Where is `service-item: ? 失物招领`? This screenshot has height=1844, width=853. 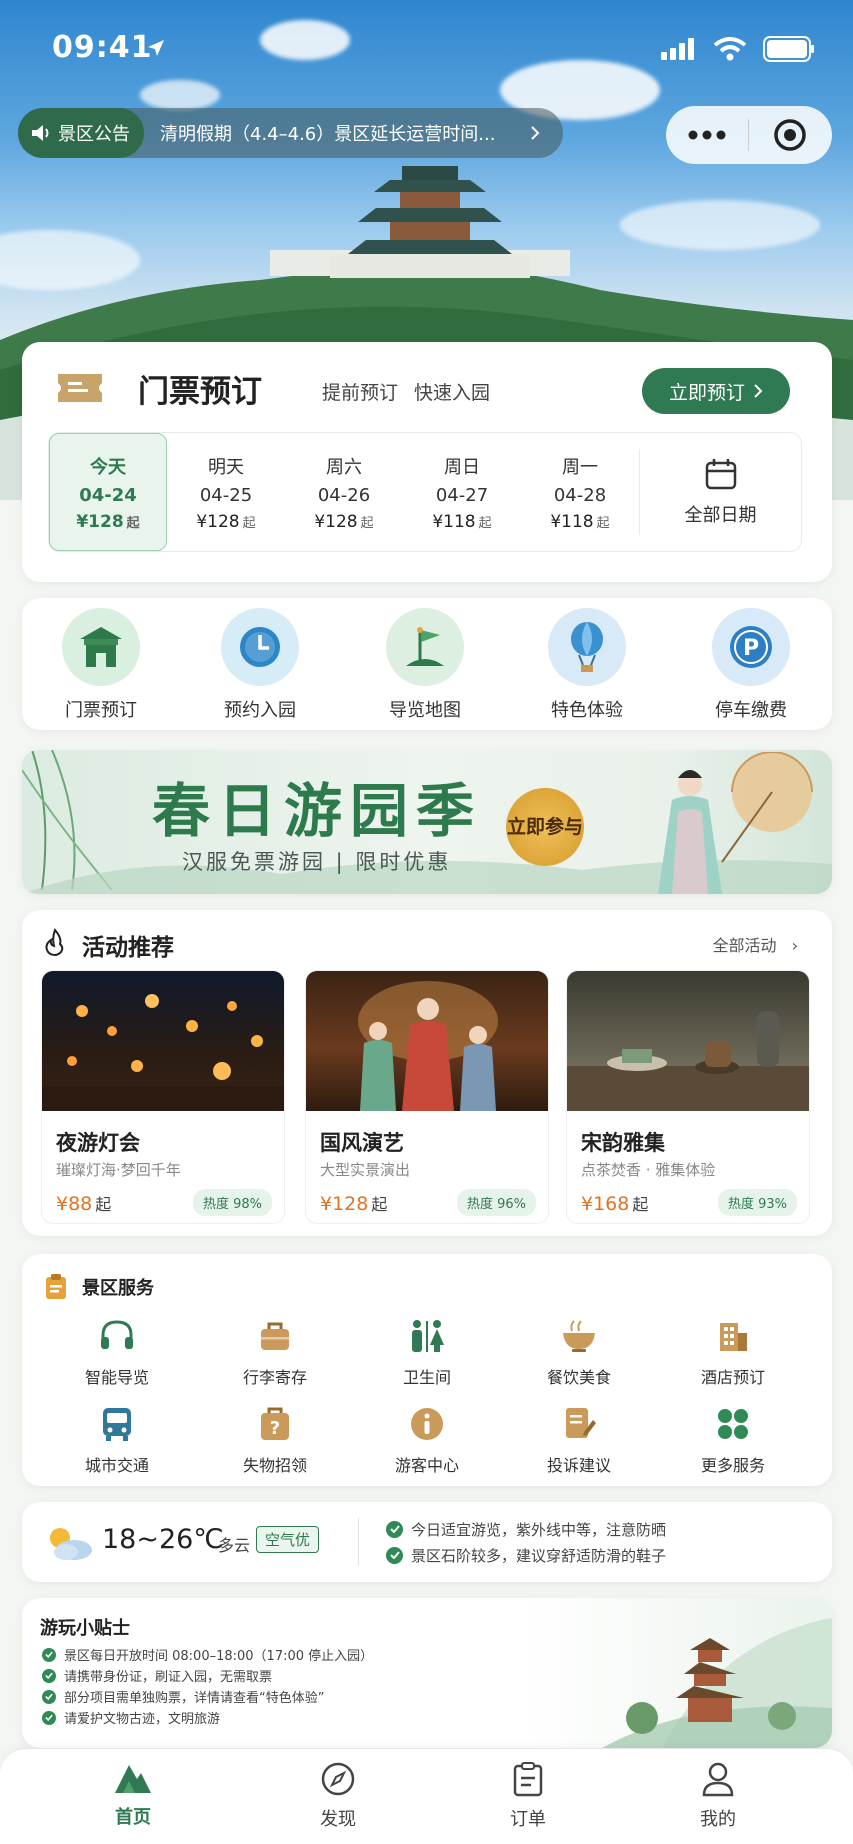
service-item: ? 失物招领 is located at coordinates (275, 1440).